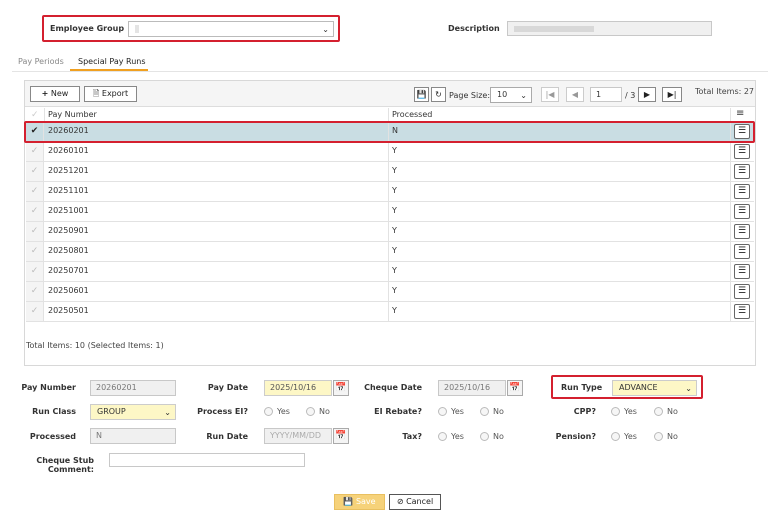 The width and height of the screenshot is (780, 518). I want to click on cheque-stub-comment-field, so click(207, 460).